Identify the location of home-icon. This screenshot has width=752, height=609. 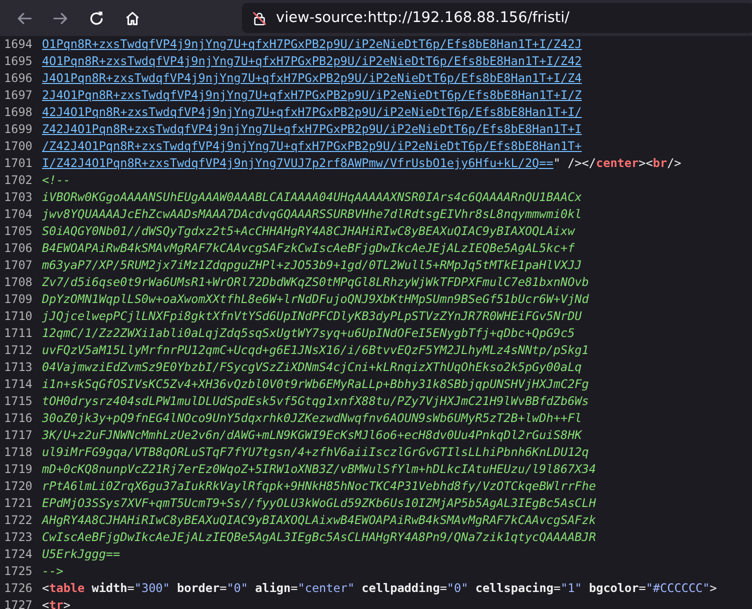
(132, 18).